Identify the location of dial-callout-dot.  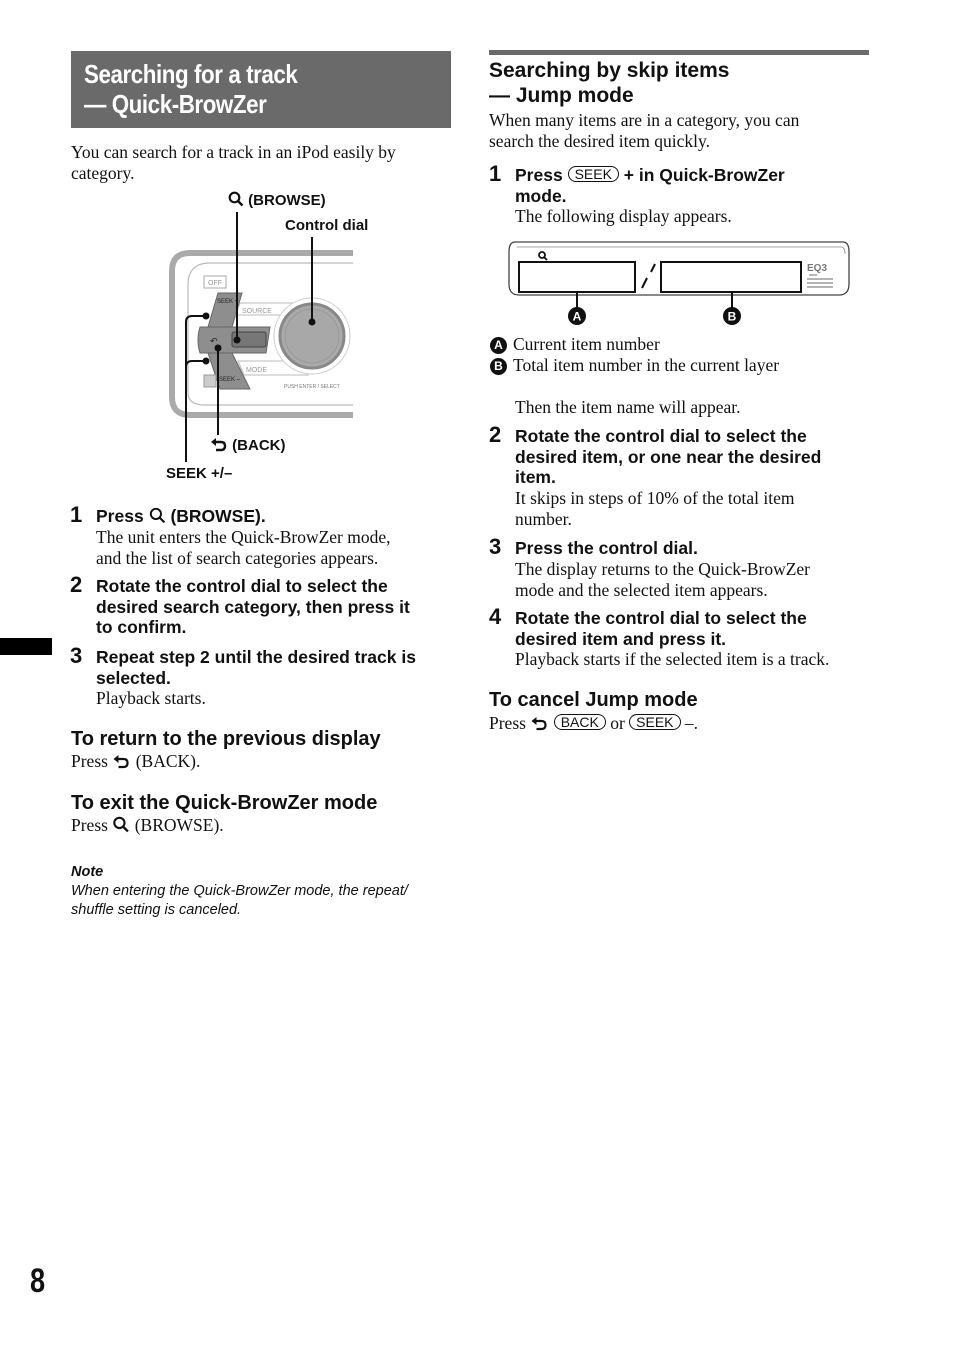
(312, 322).